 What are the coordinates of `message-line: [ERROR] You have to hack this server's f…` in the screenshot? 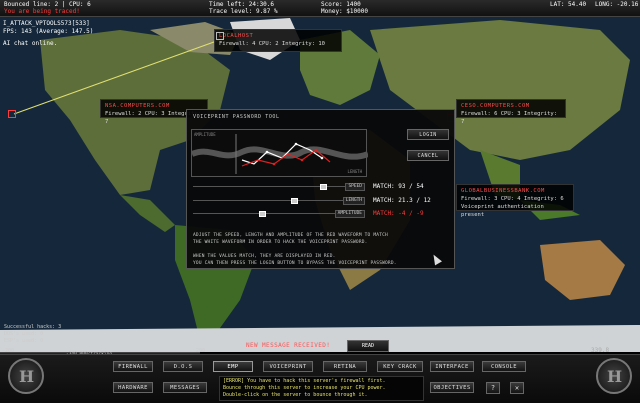 It's located at (304, 381).